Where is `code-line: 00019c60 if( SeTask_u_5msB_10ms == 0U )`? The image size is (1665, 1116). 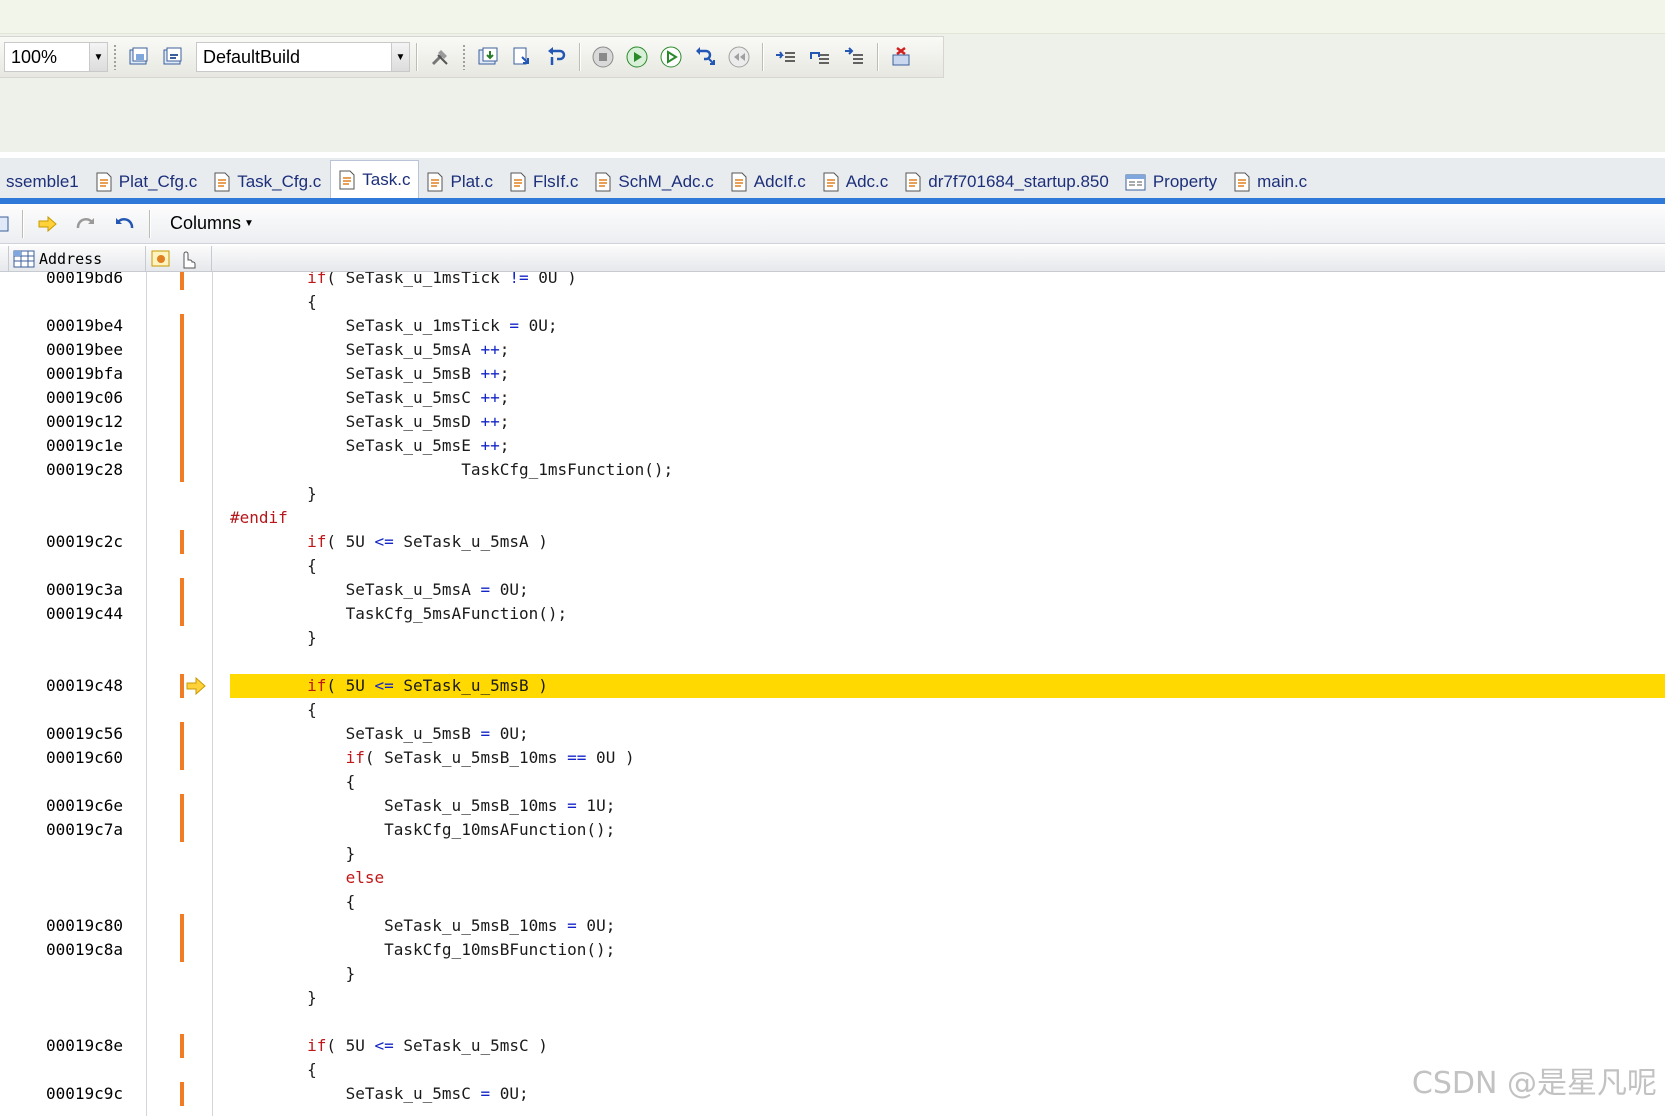 code-line: 00019c60 if( SeTask_u_5msB_10ms == 0U ) is located at coordinates (832, 758).